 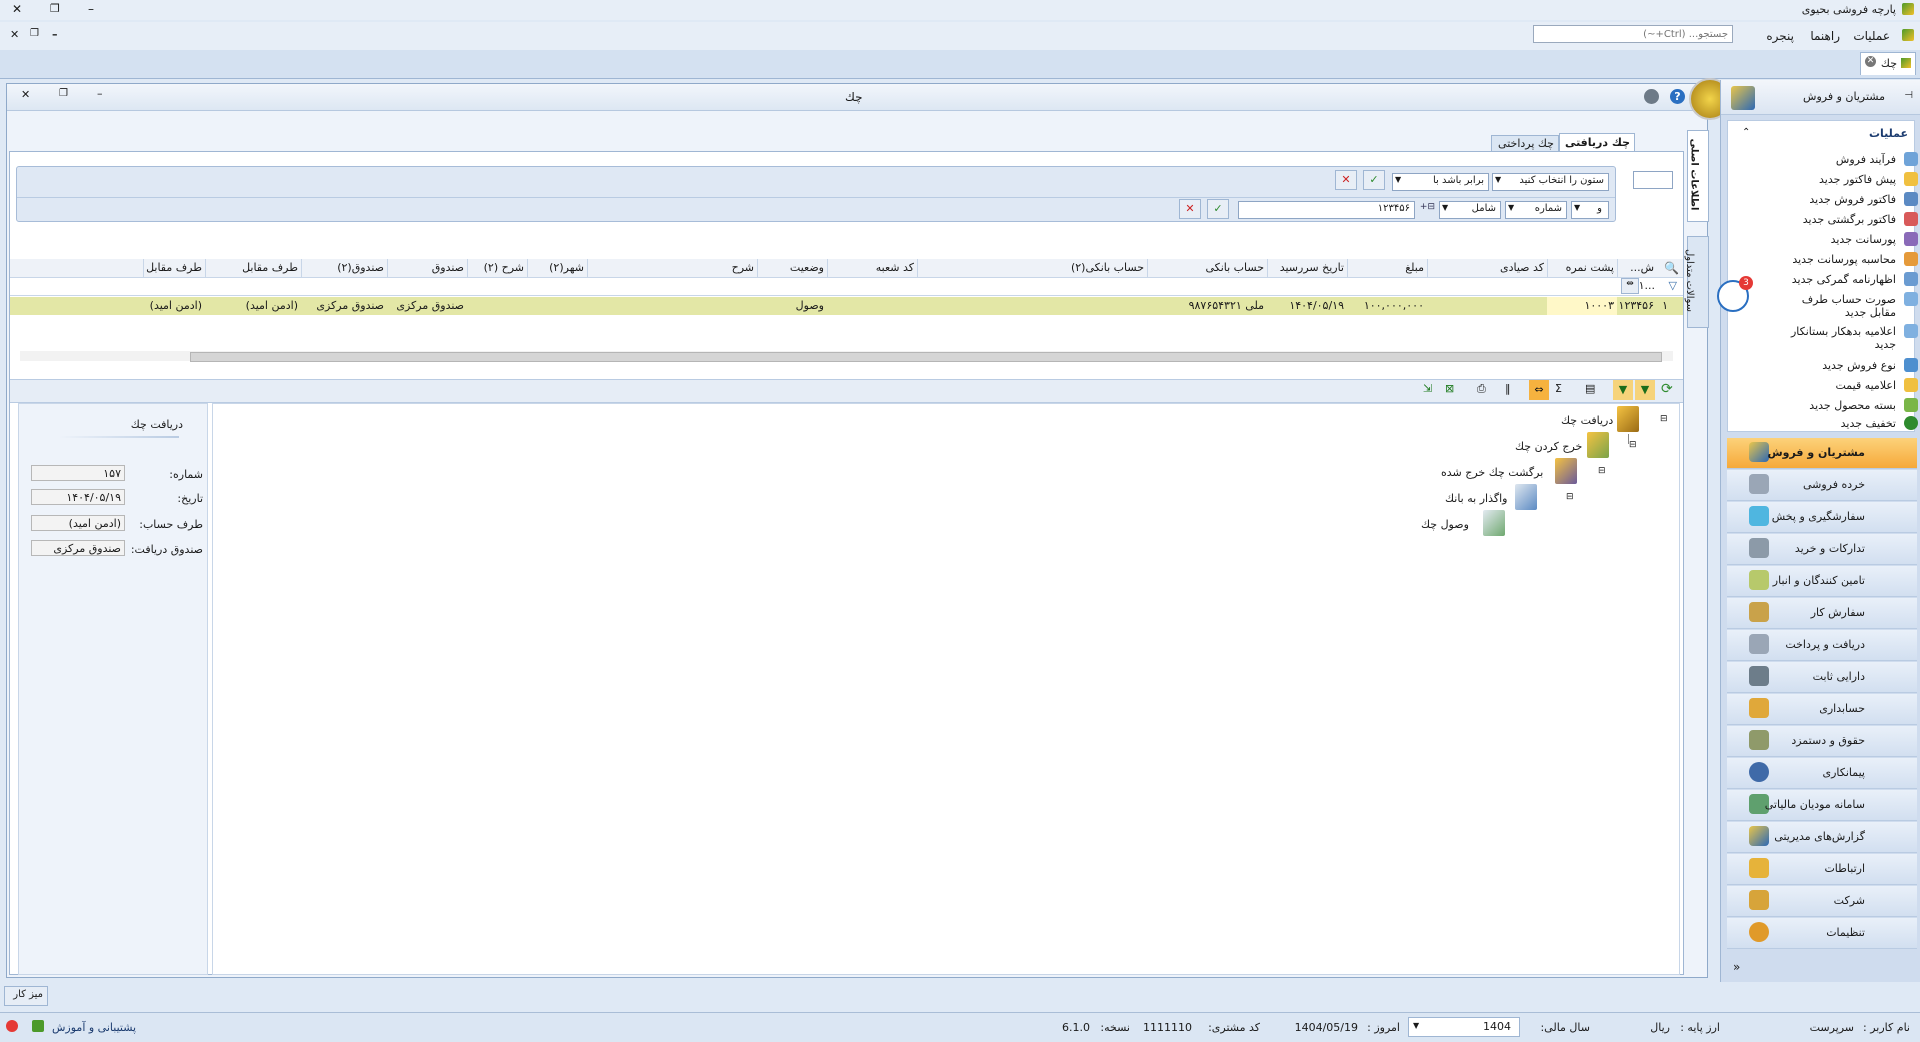 I want to click on nav-module-procurement: تداركات و خرید, so click(x=1822, y=549).